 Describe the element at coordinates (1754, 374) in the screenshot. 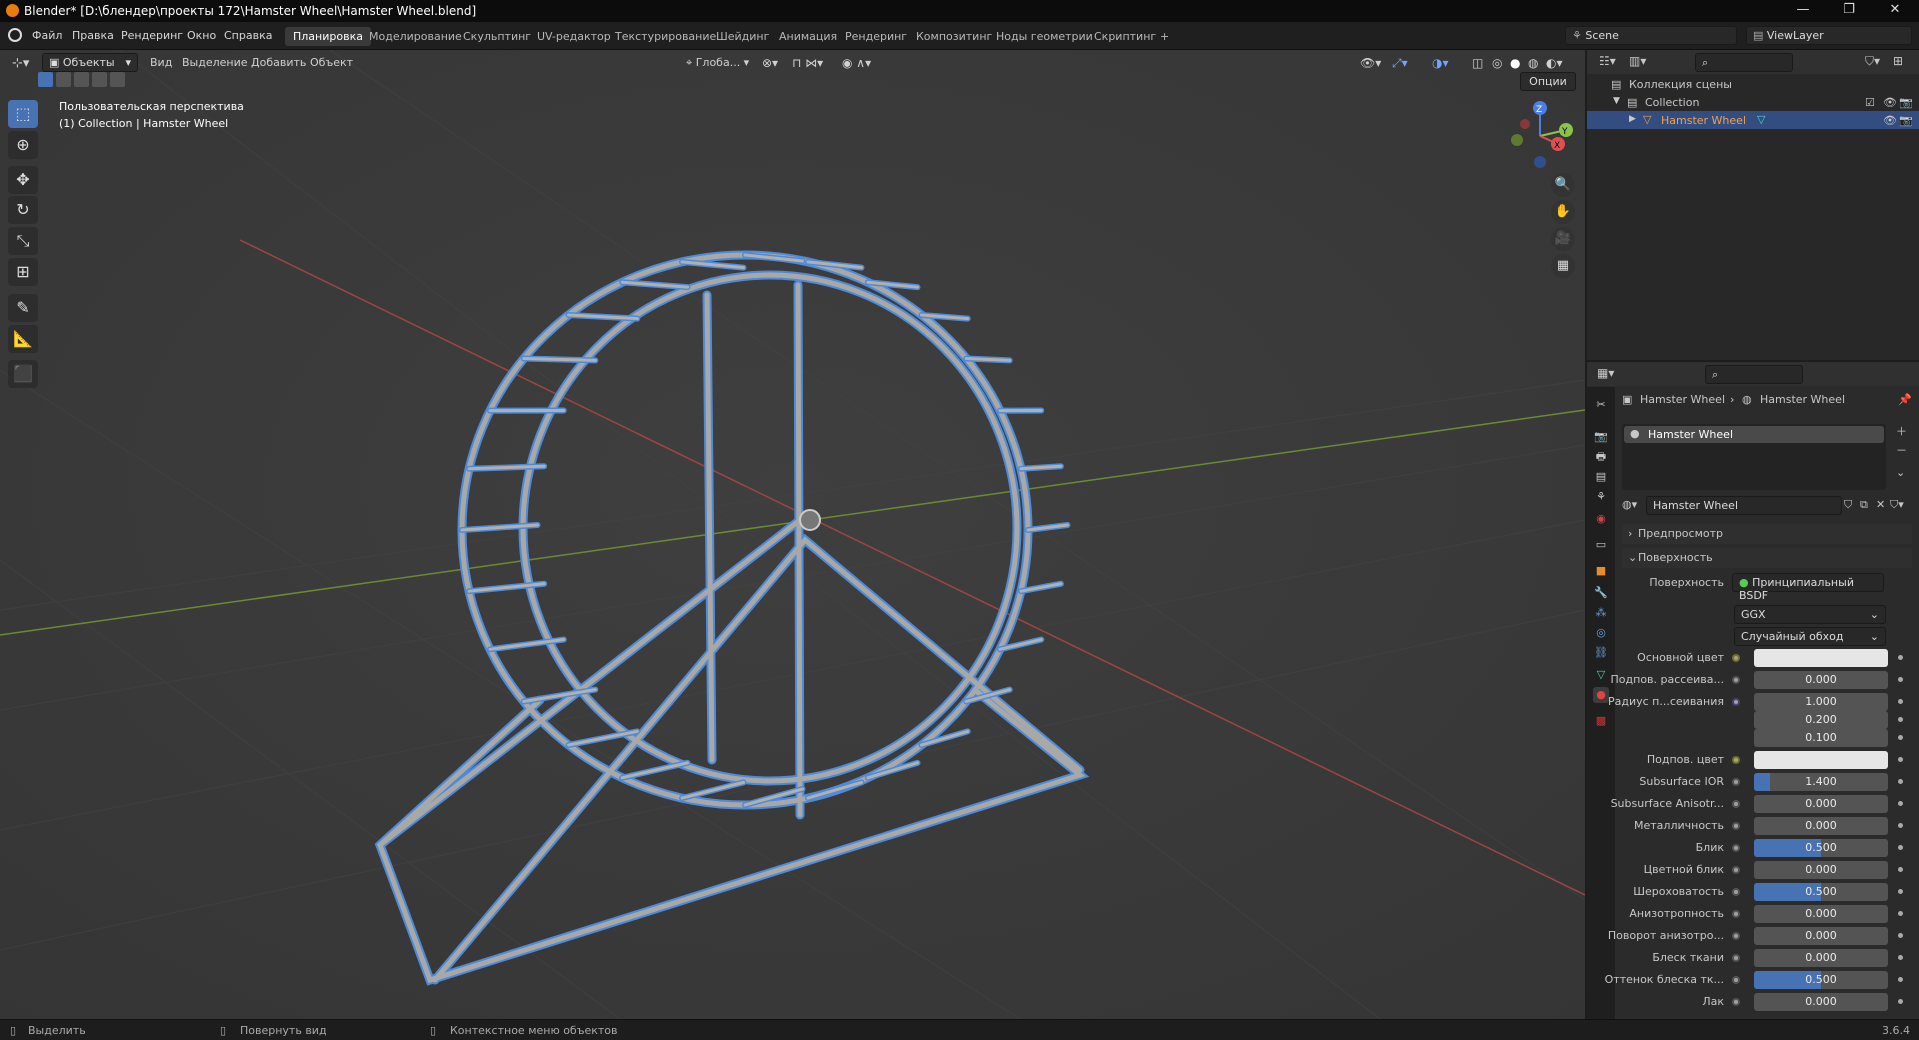

I see `properties-search-input: ⌕` at that location.